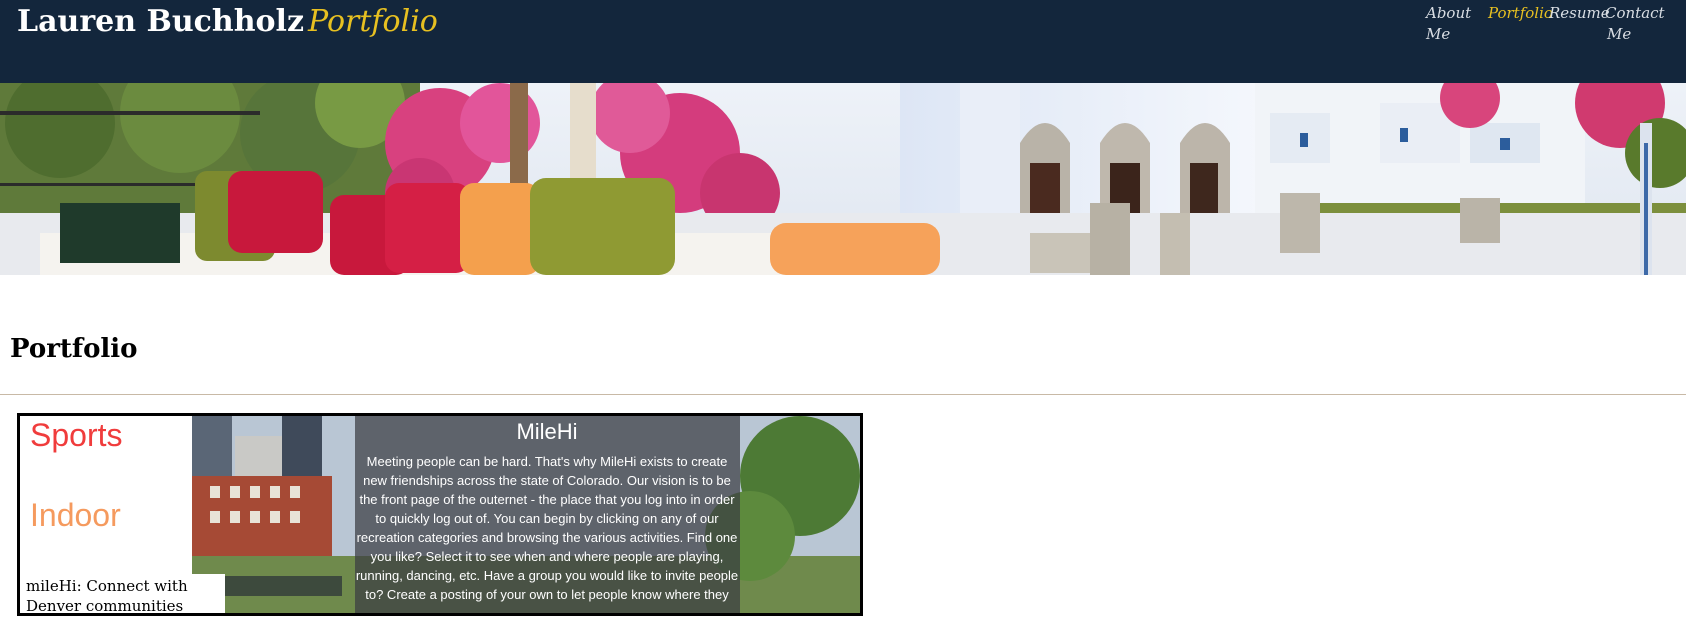  I want to click on page-title: Portfolio, so click(74, 349).